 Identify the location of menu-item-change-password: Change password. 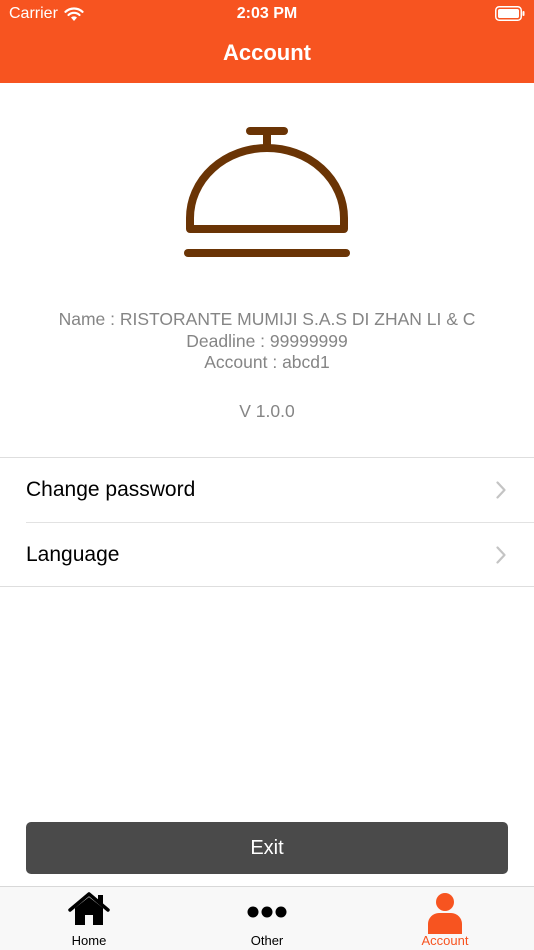
(280, 490).